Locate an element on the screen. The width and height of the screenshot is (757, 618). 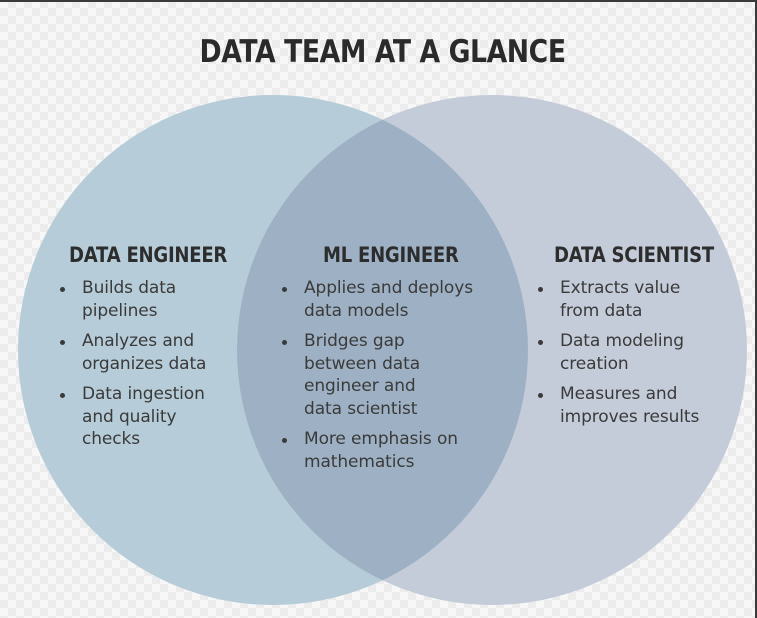
list-item: Builds data pipelines is located at coordinates (155, 299).